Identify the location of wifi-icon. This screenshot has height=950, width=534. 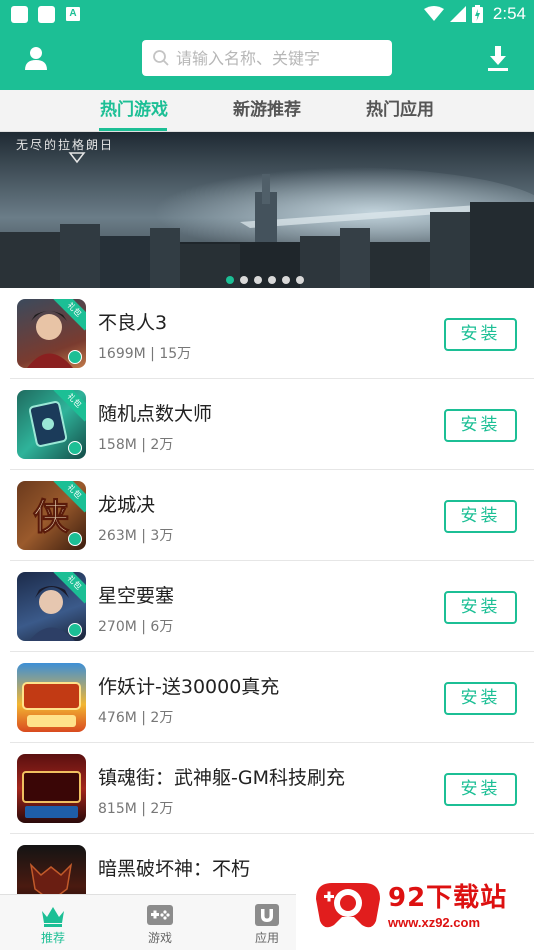
(433, 13).